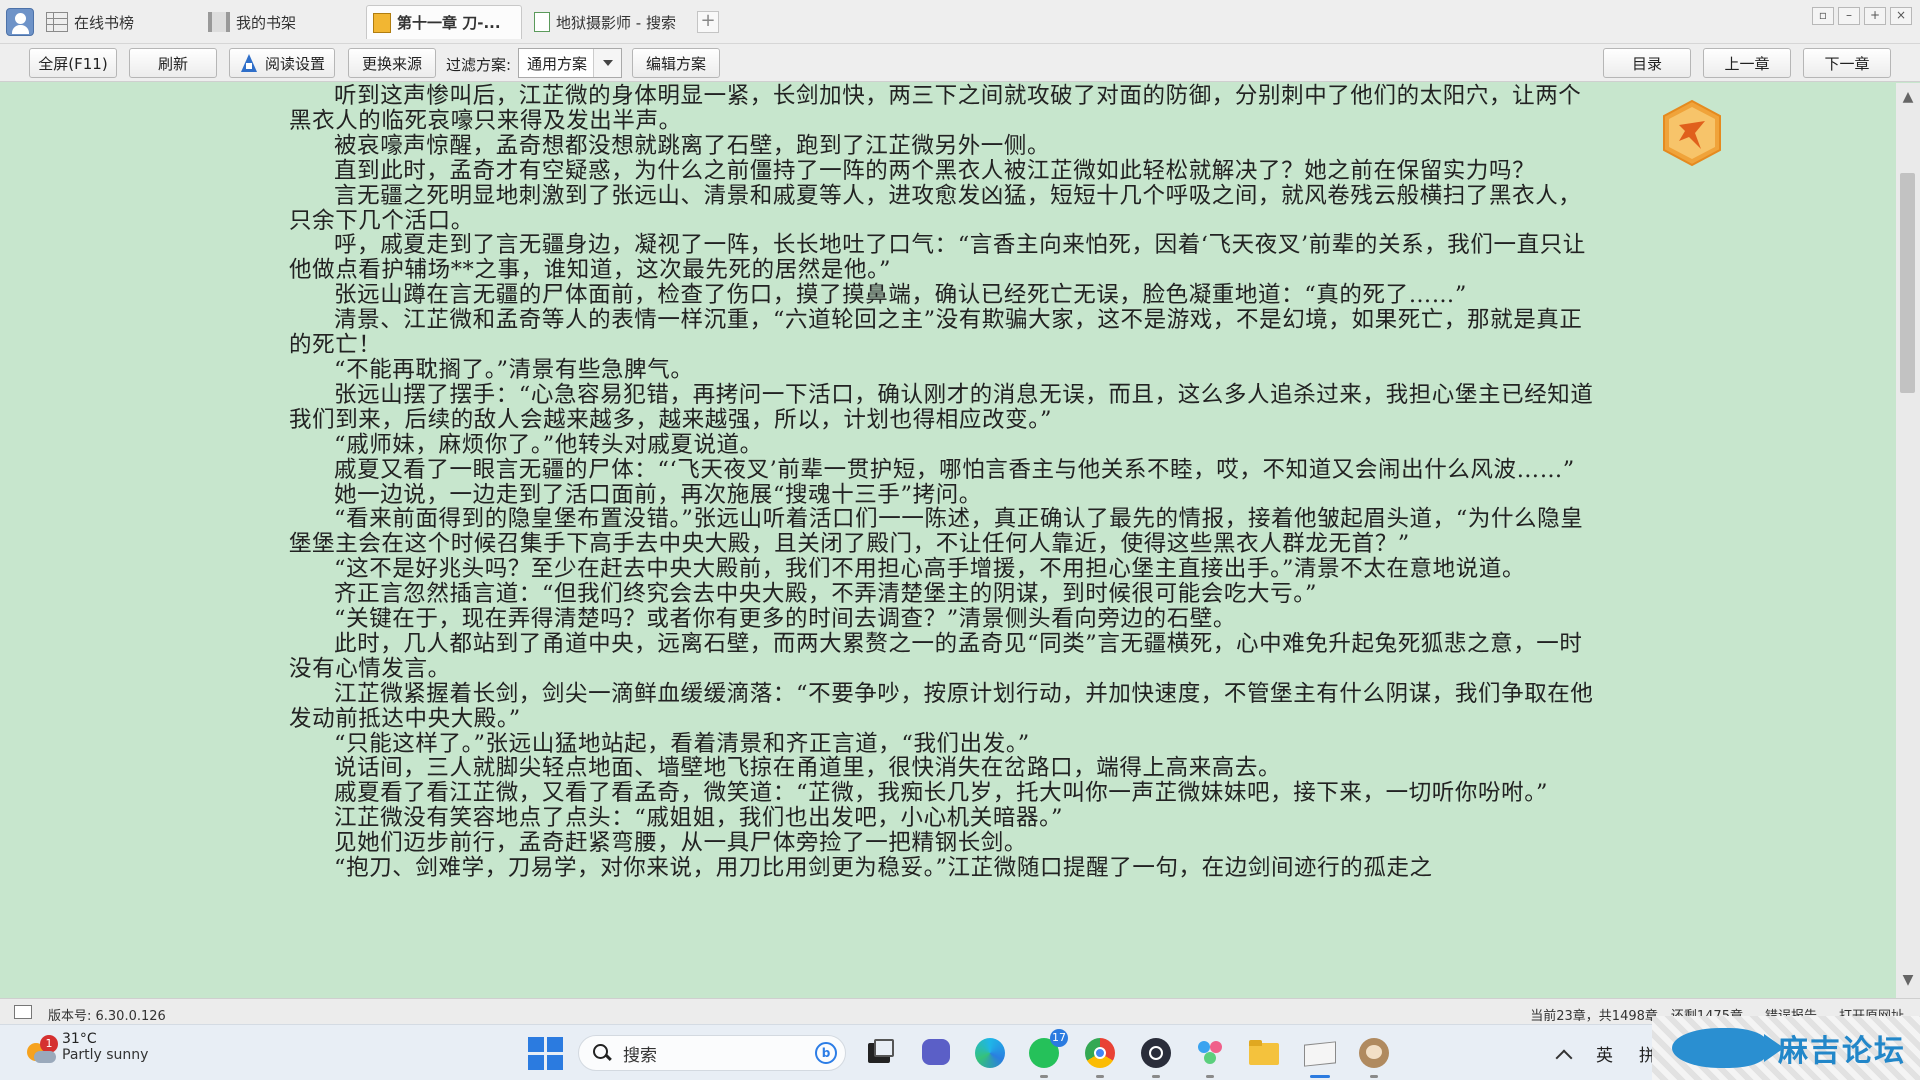 This screenshot has height=1080, width=1920. Describe the element at coordinates (219, 22) in the screenshot. I see `bookshelf-icon` at that location.